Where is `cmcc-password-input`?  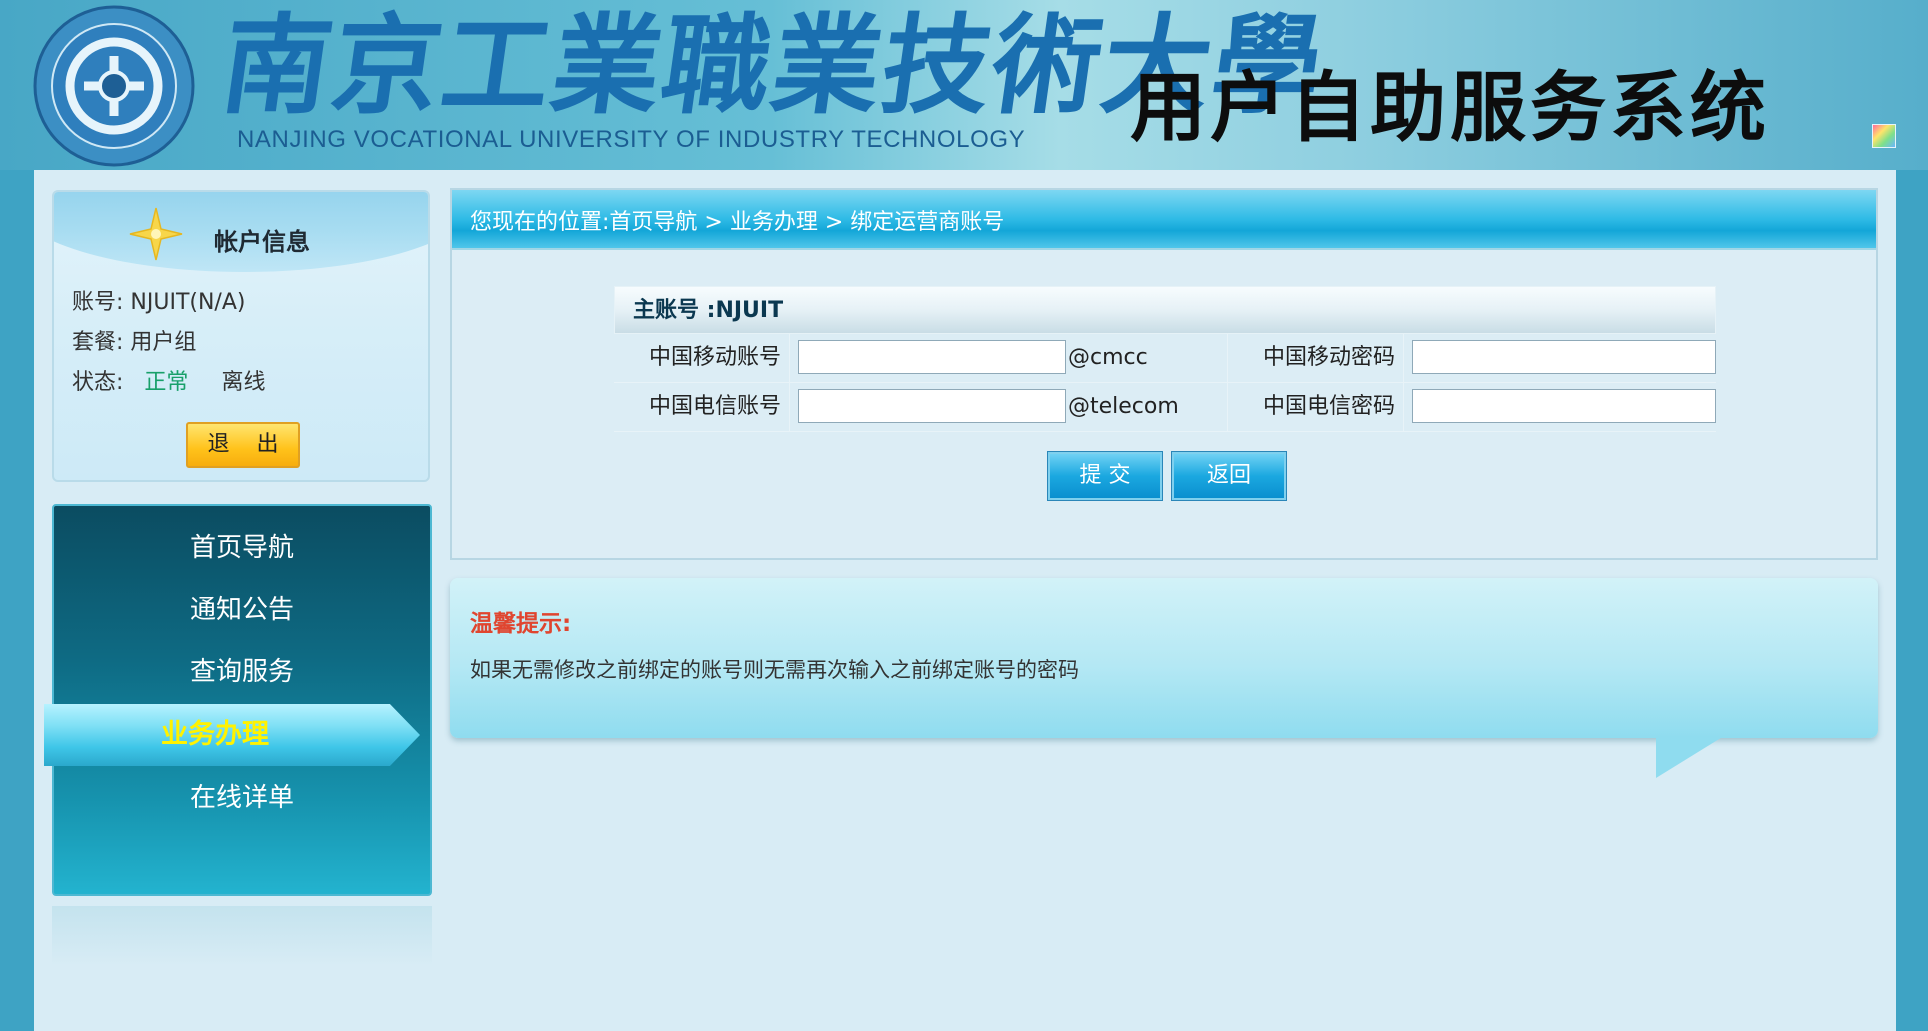
cmcc-password-input is located at coordinates (1564, 357).